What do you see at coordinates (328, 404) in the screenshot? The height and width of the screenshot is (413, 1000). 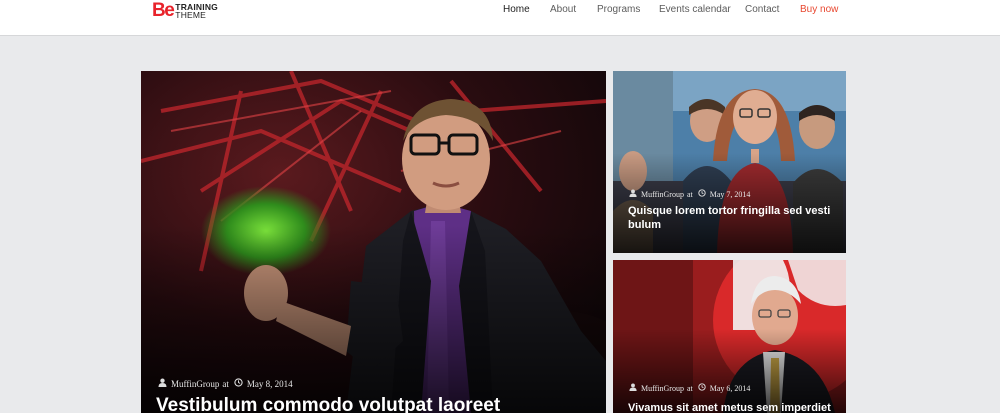 I see `post-title: Vestibulum commodo volutpat laoreet` at bounding box center [328, 404].